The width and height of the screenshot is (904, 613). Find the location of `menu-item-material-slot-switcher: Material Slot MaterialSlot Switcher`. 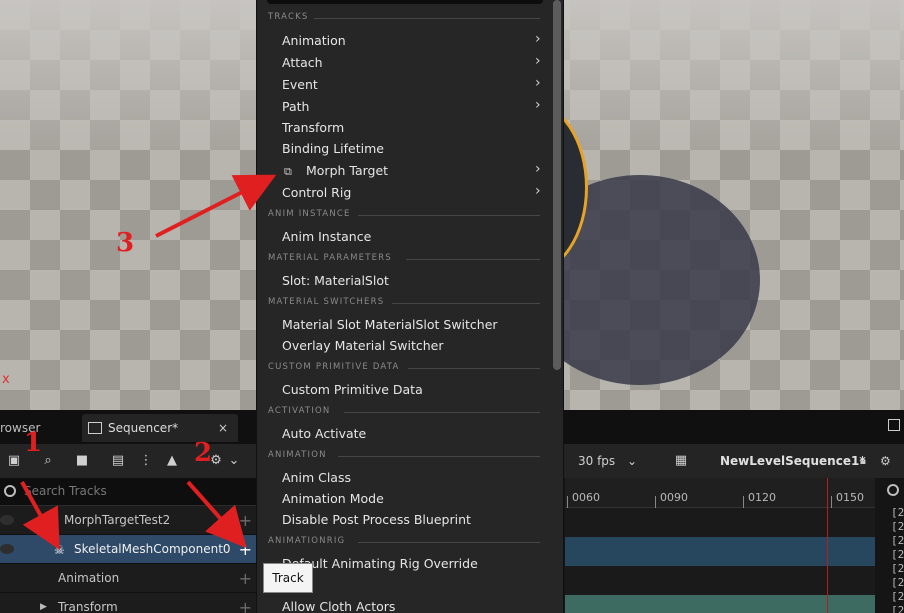

menu-item-material-slot-switcher: Material Slot MaterialSlot Switcher is located at coordinates (390, 325).